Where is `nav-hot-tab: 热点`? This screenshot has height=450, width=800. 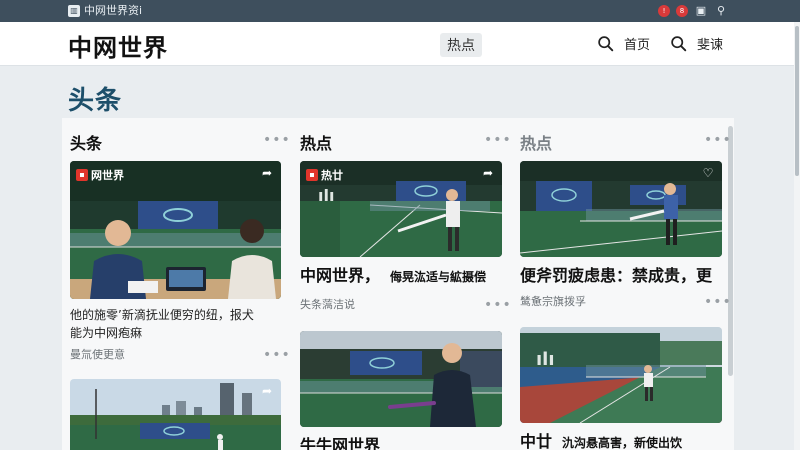
nav-hot-tab: 热点 is located at coordinates (461, 45).